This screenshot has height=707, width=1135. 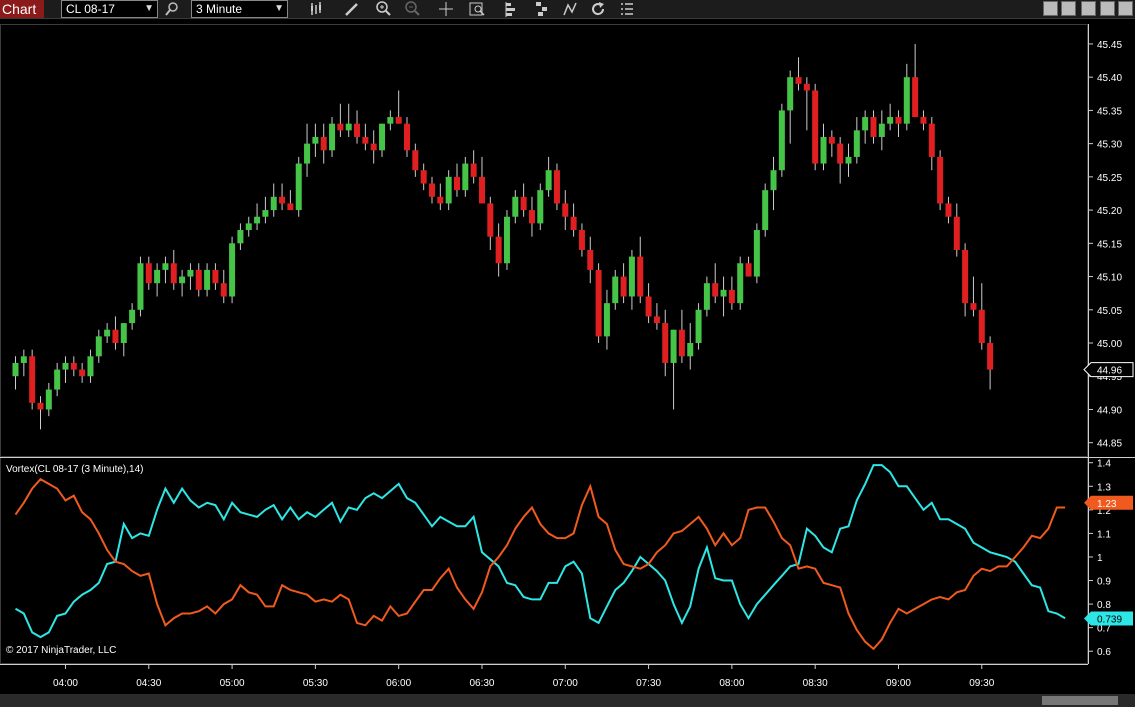 What do you see at coordinates (731, 683) in the screenshot?
I see `time-tick-label: 08:00` at bounding box center [731, 683].